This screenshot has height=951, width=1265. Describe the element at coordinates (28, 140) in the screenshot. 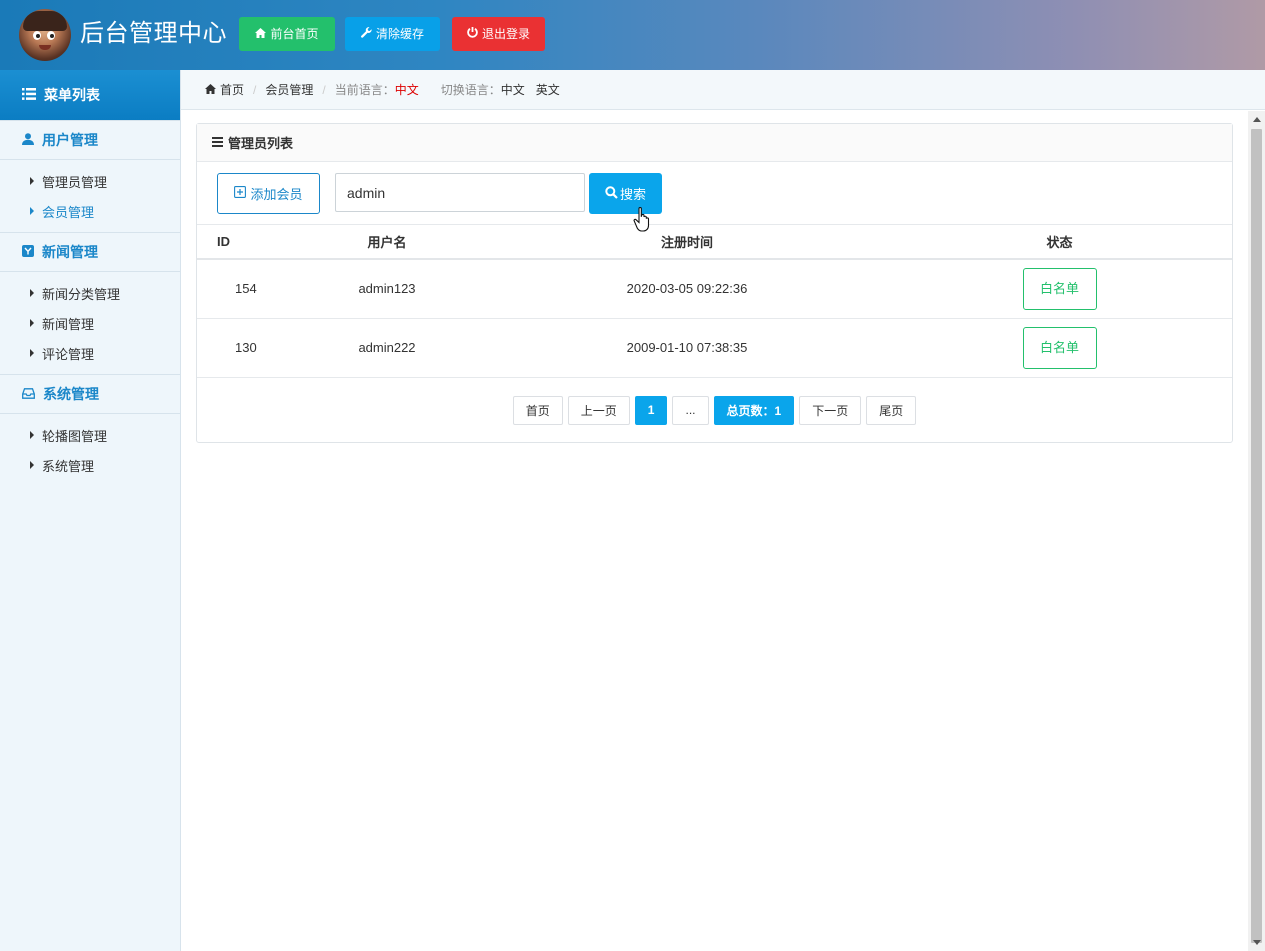

I see `user-icon` at that location.